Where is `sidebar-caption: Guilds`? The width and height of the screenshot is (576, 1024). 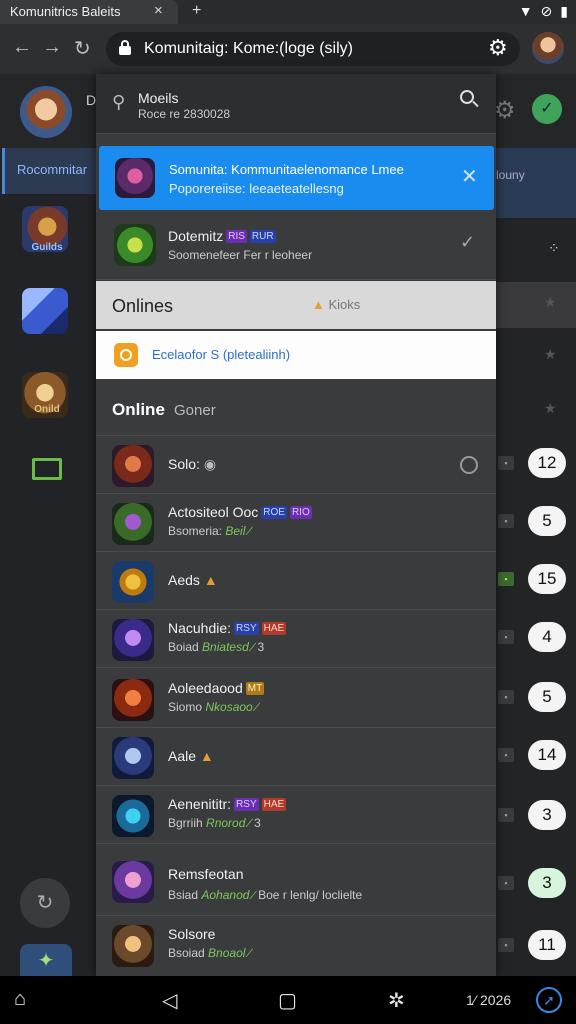
sidebar-caption: Guilds is located at coordinates (47, 247).